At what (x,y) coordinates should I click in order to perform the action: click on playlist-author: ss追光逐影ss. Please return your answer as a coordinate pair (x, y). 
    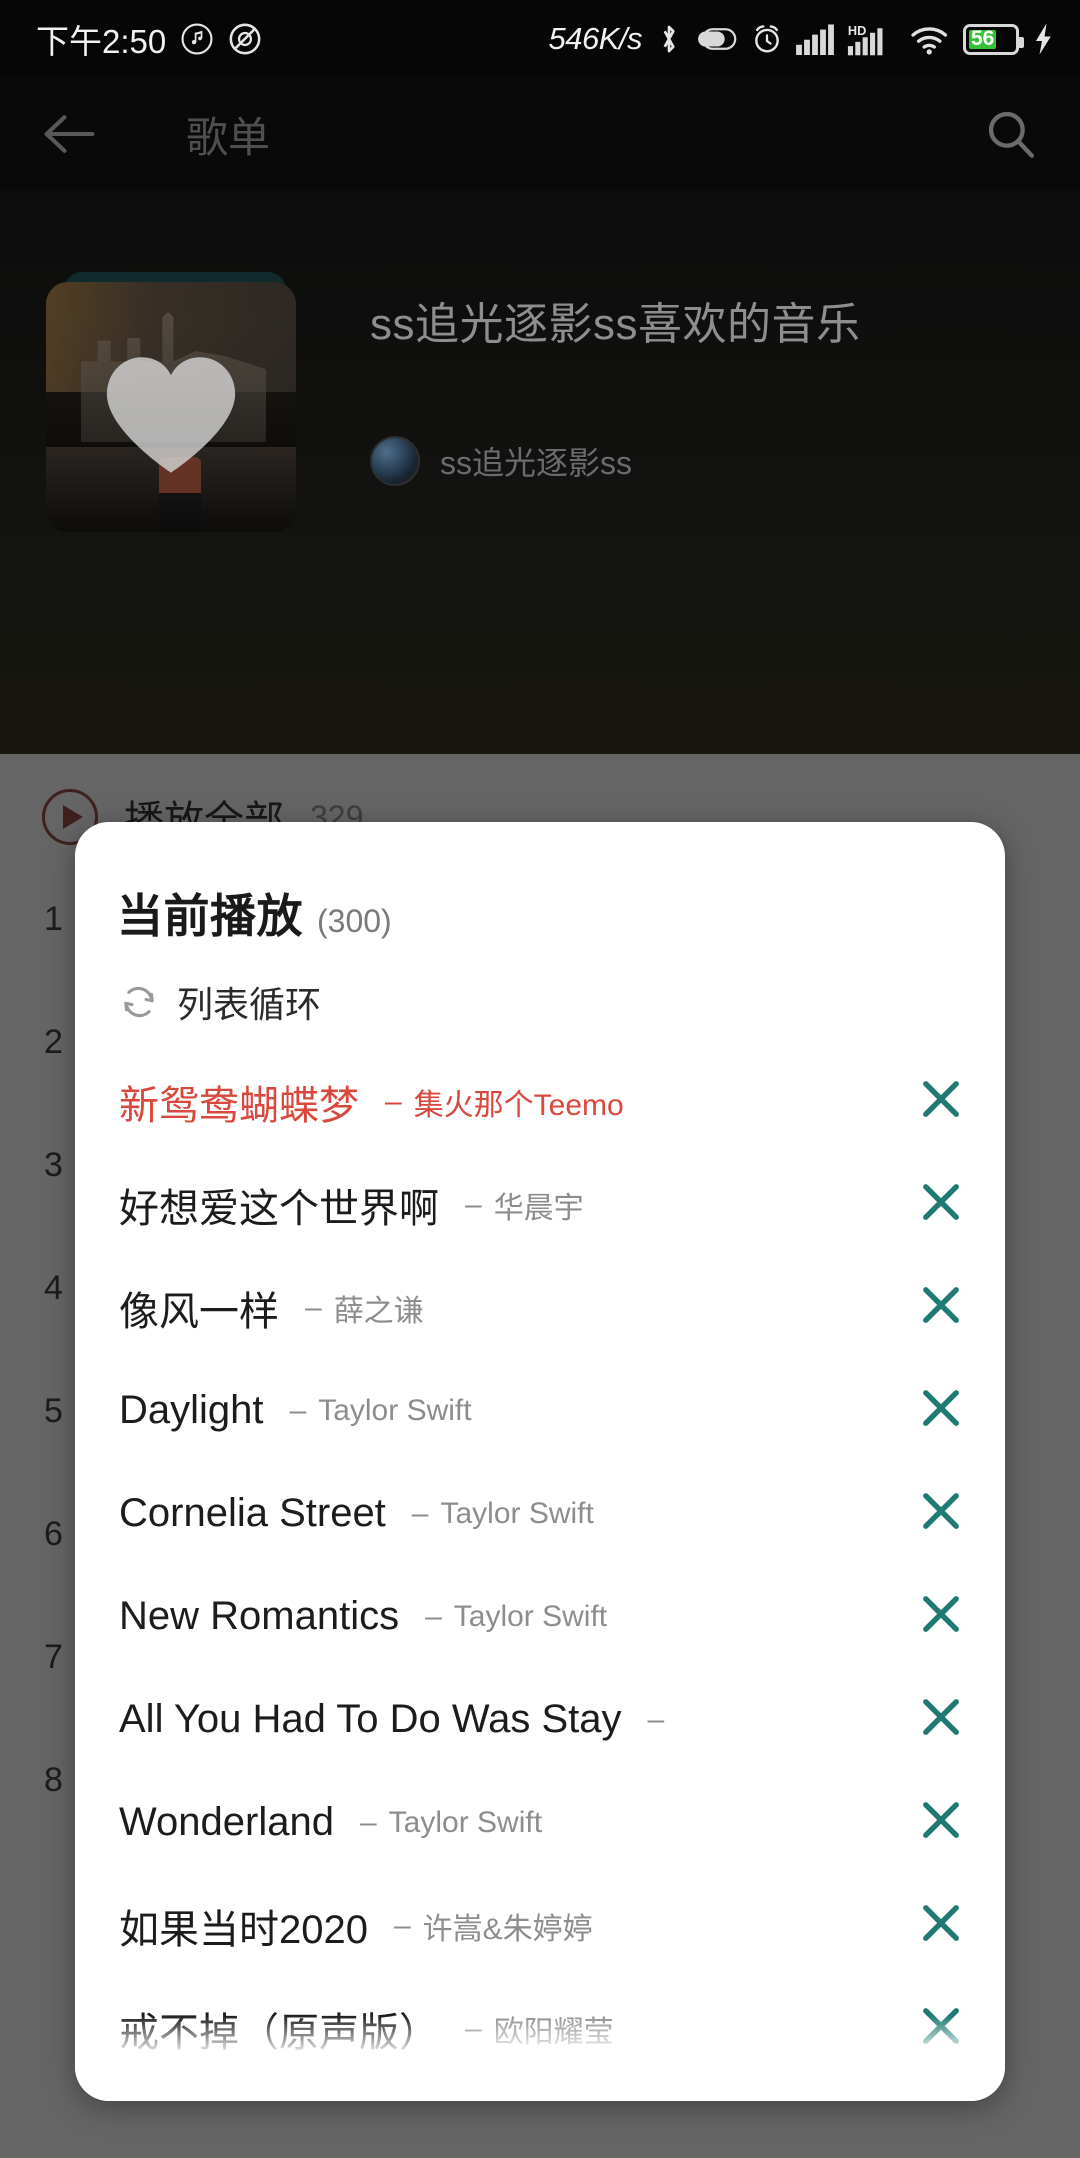
    Looking at the image, I should click on (615, 461).